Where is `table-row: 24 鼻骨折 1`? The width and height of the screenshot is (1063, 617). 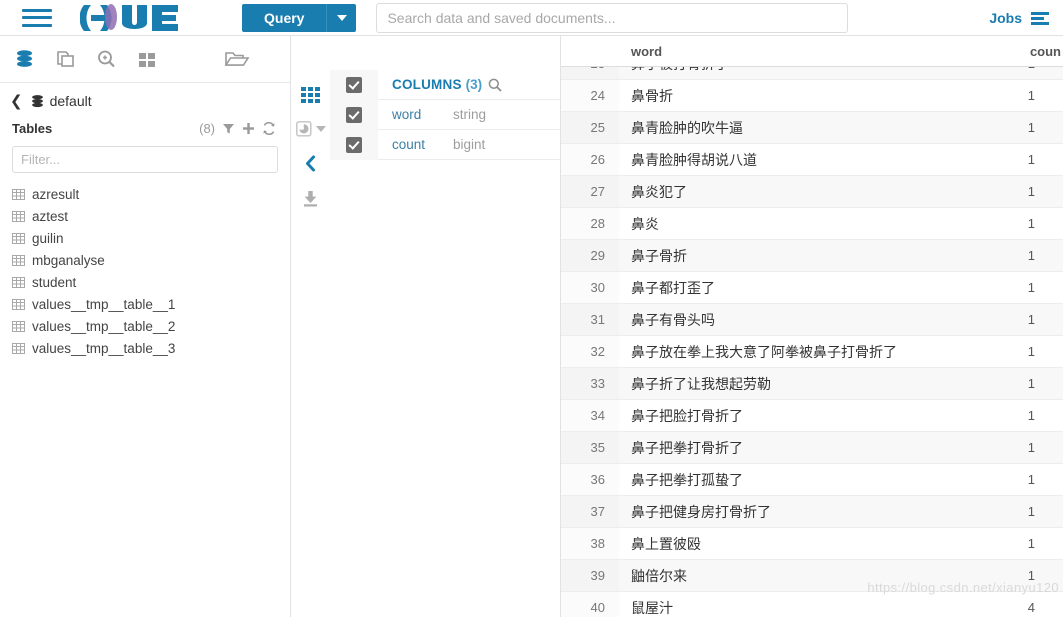
table-row: 24 鼻骨折 1 is located at coordinates (812, 96).